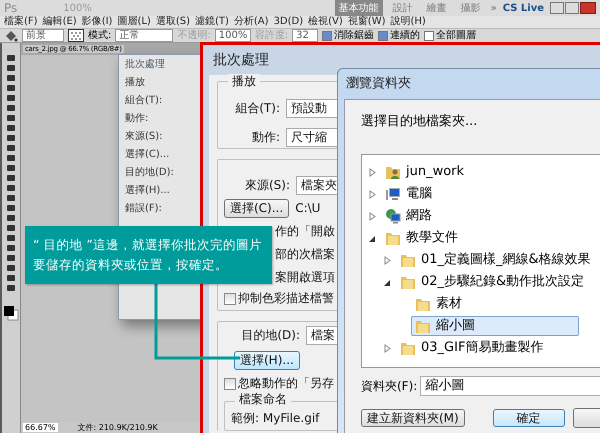 This screenshot has width=600, height=433. I want to click on callout-note: “ 目的地 ”這邊，就選擇你批次完的圖片要儲存的資料夾或位置，按確定。, so click(148, 255).